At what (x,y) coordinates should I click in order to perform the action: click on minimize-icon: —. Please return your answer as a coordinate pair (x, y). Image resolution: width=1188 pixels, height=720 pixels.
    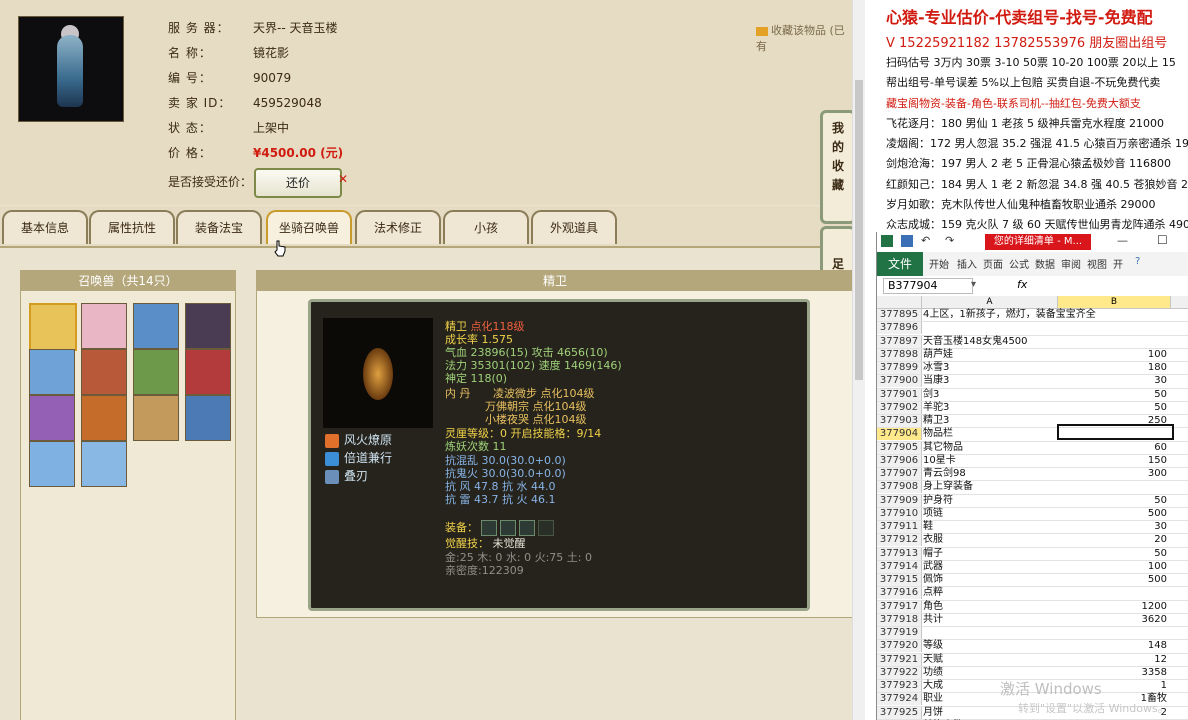
    Looking at the image, I should click on (1122, 240).